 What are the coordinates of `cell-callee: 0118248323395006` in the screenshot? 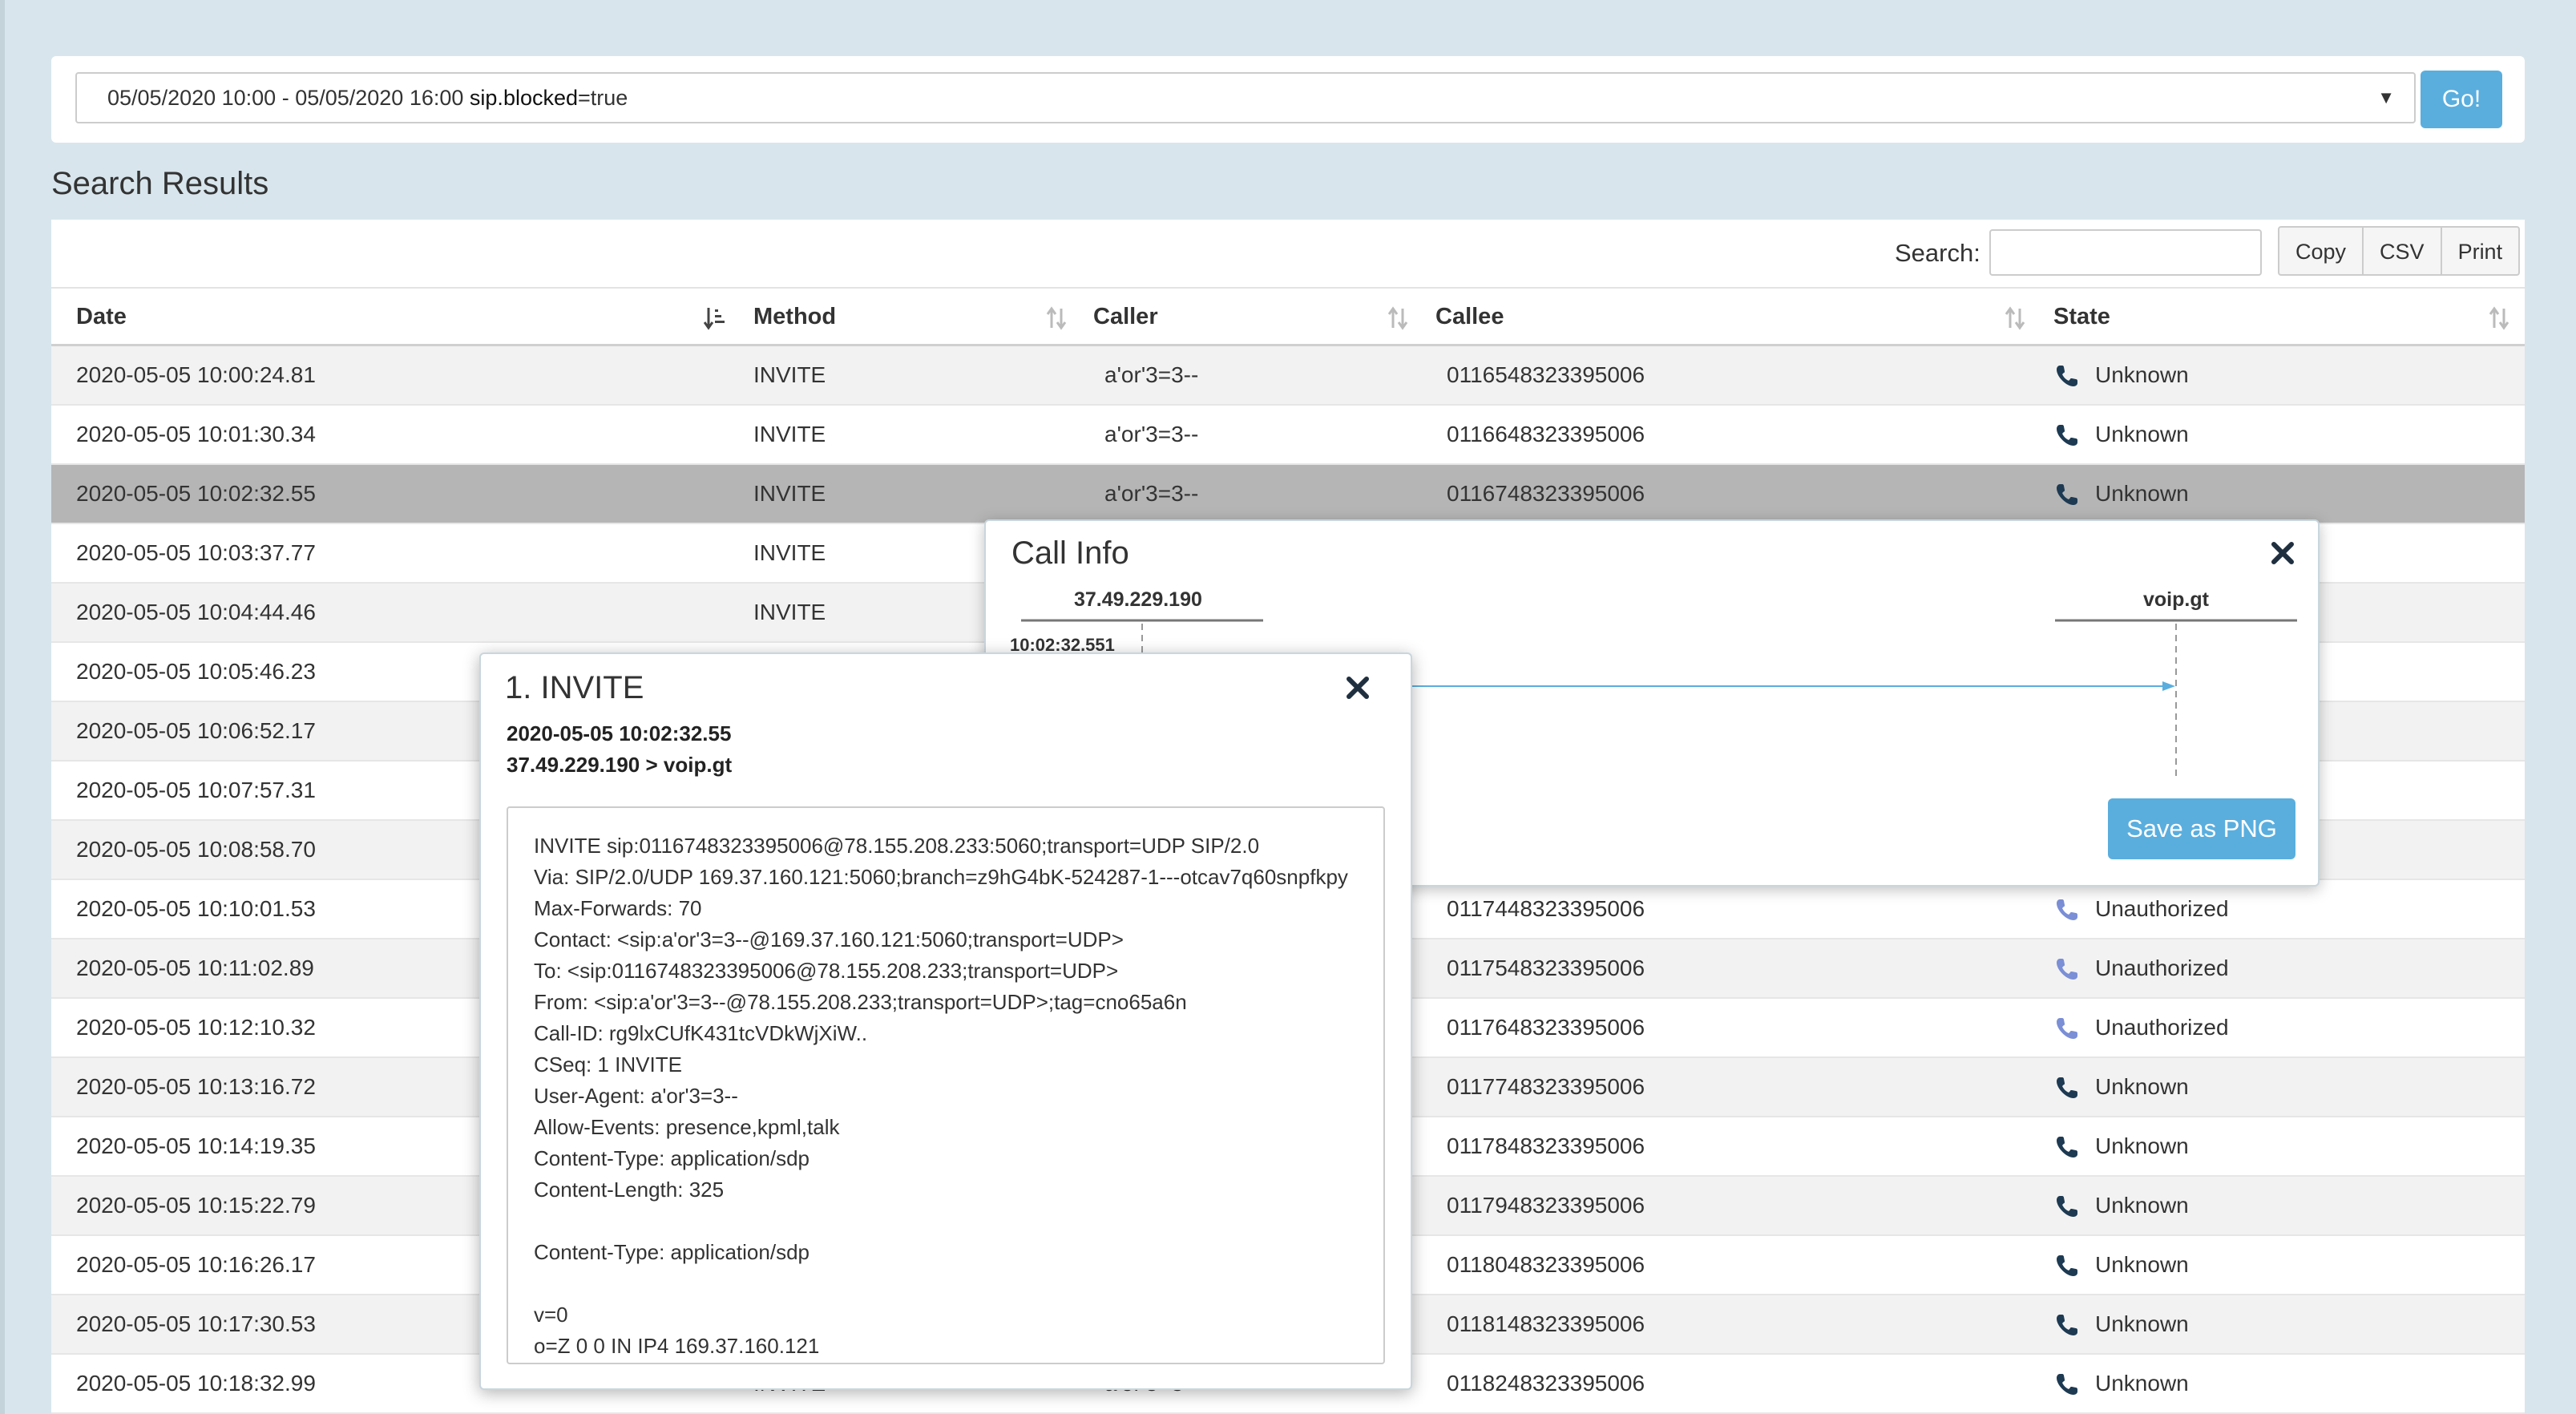 It's located at (1546, 1383).